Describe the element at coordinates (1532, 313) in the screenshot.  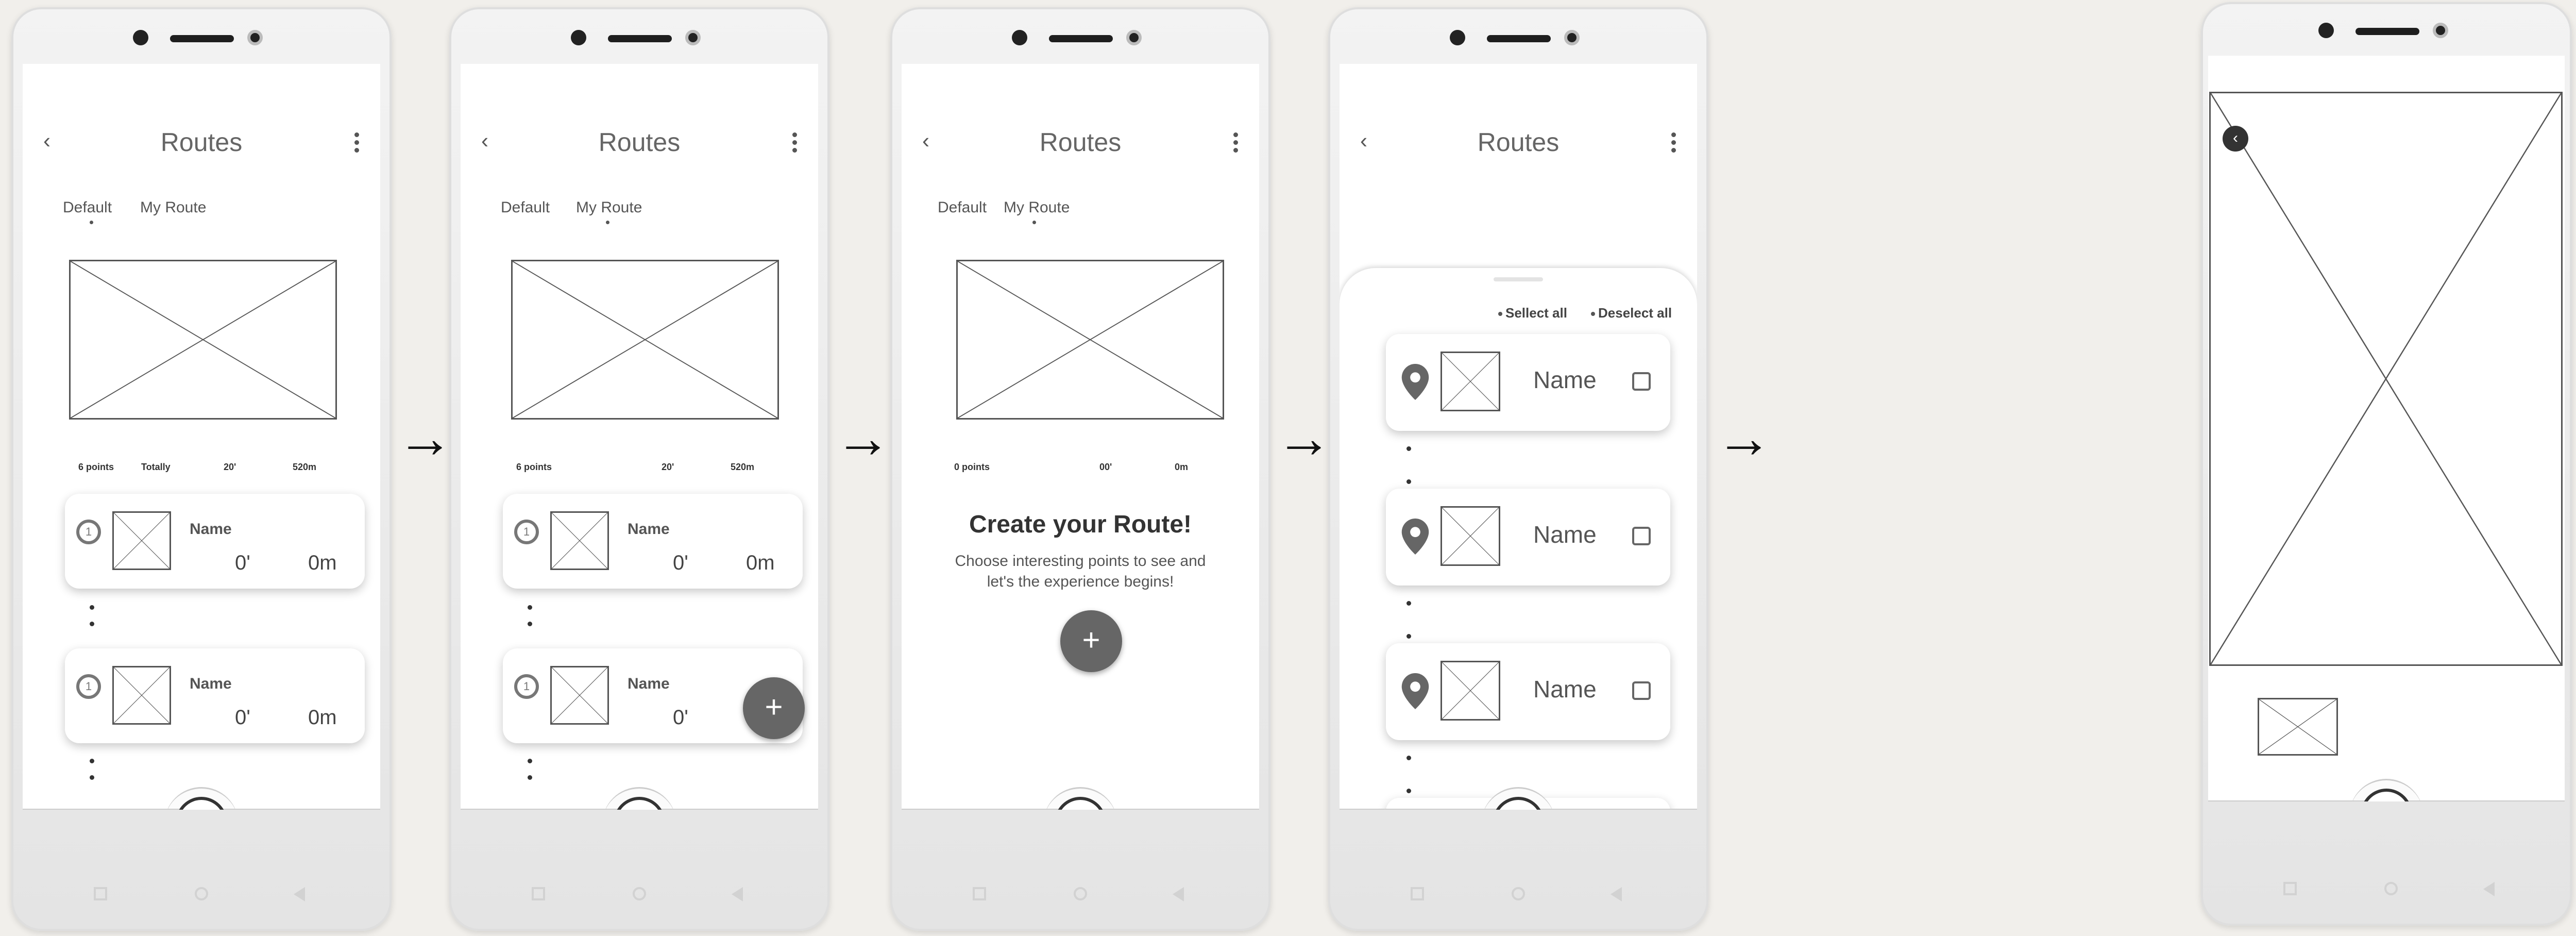
I see `select-all-button: Sellect all` at that location.